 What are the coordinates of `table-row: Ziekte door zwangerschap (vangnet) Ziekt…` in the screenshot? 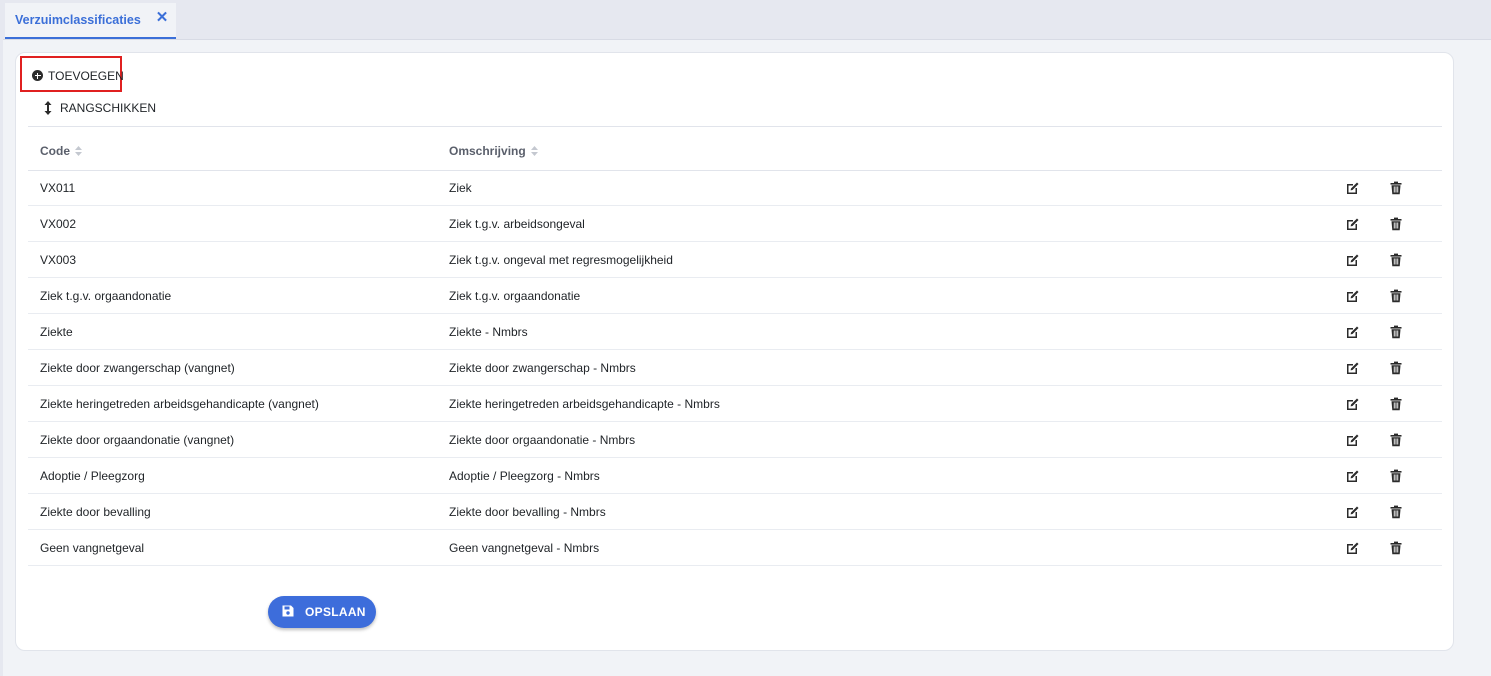 It's located at (735, 368).